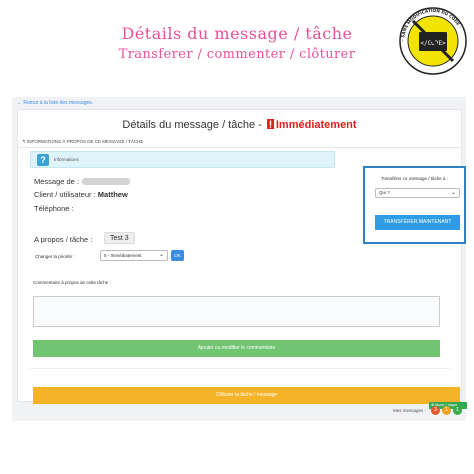 This screenshot has width=474, height=474. What do you see at coordinates (239, 412) in the screenshot?
I see `footer-bar: Mes messages : 3 1 1` at bounding box center [239, 412].